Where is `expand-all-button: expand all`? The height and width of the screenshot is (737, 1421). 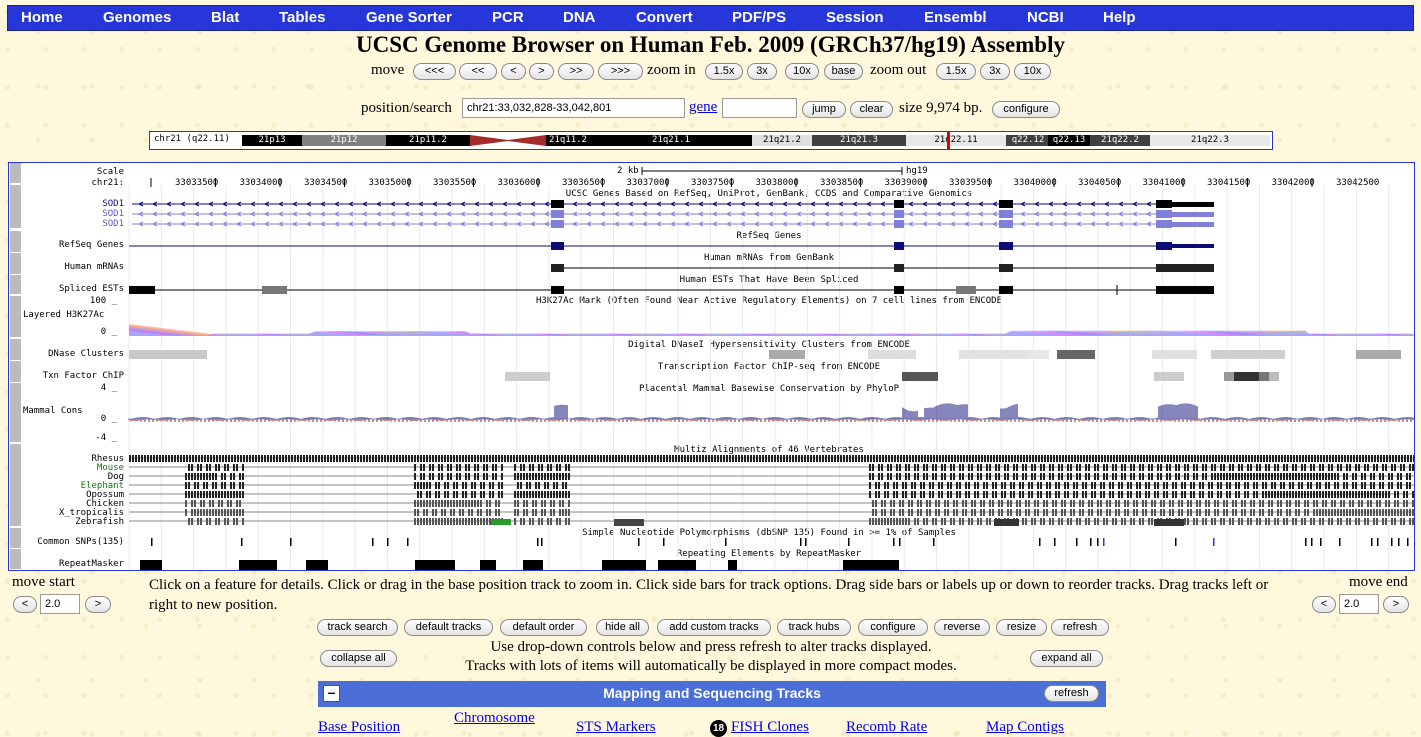
expand-all-button: expand all is located at coordinates (1066, 658).